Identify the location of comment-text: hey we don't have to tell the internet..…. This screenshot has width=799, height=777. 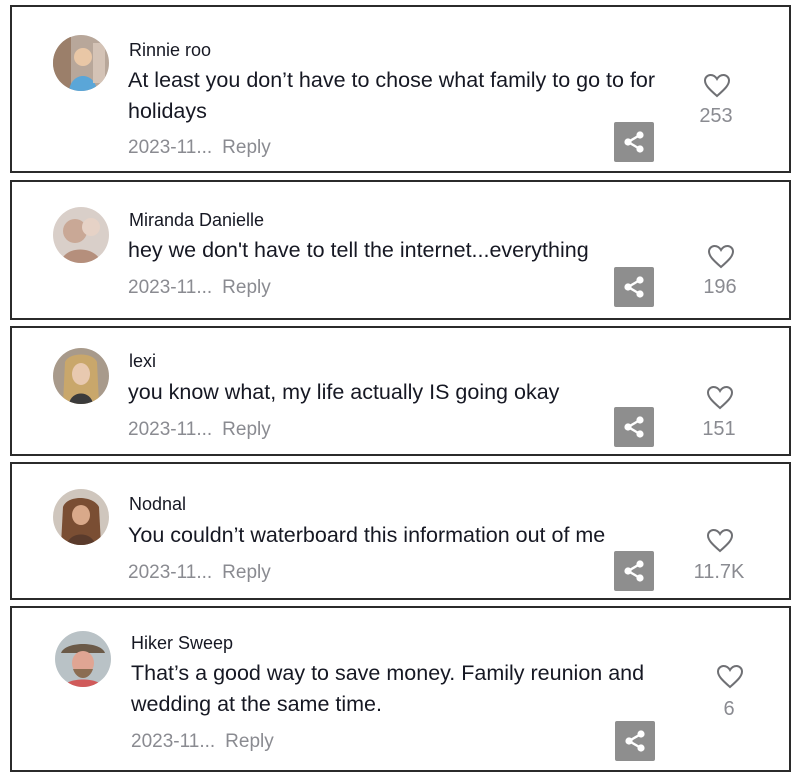
(358, 250).